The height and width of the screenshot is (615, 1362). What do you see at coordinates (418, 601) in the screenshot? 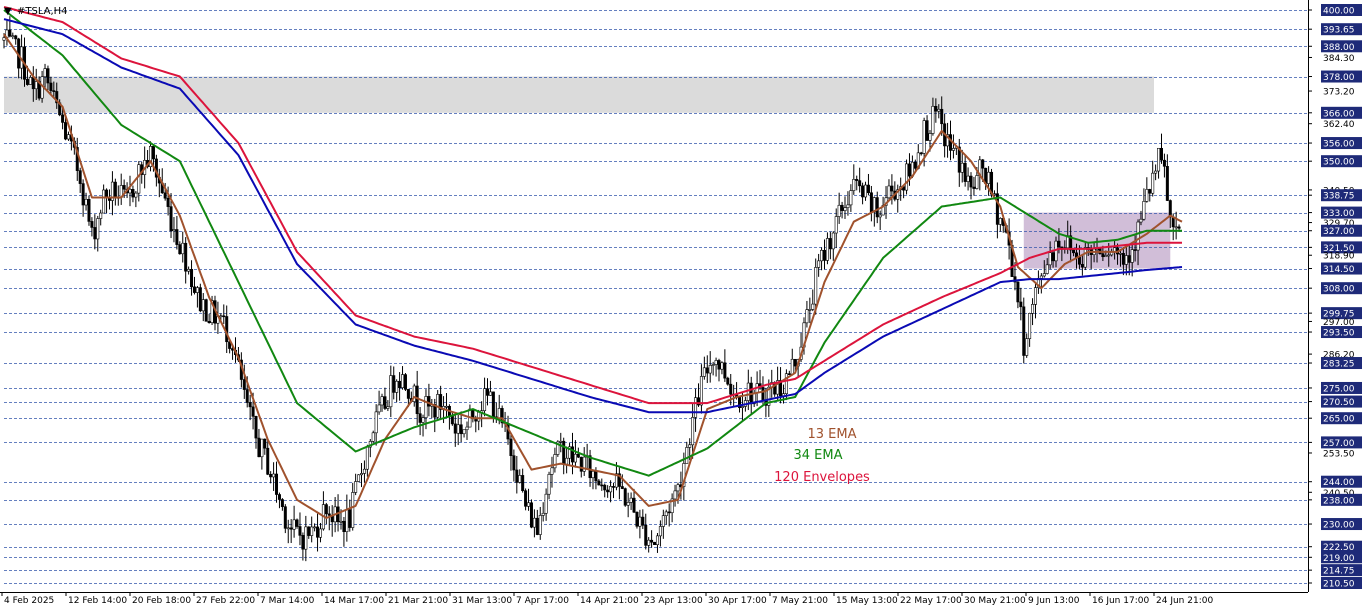
I see `x-tick-label: 21 Mar 21:00` at bounding box center [418, 601].